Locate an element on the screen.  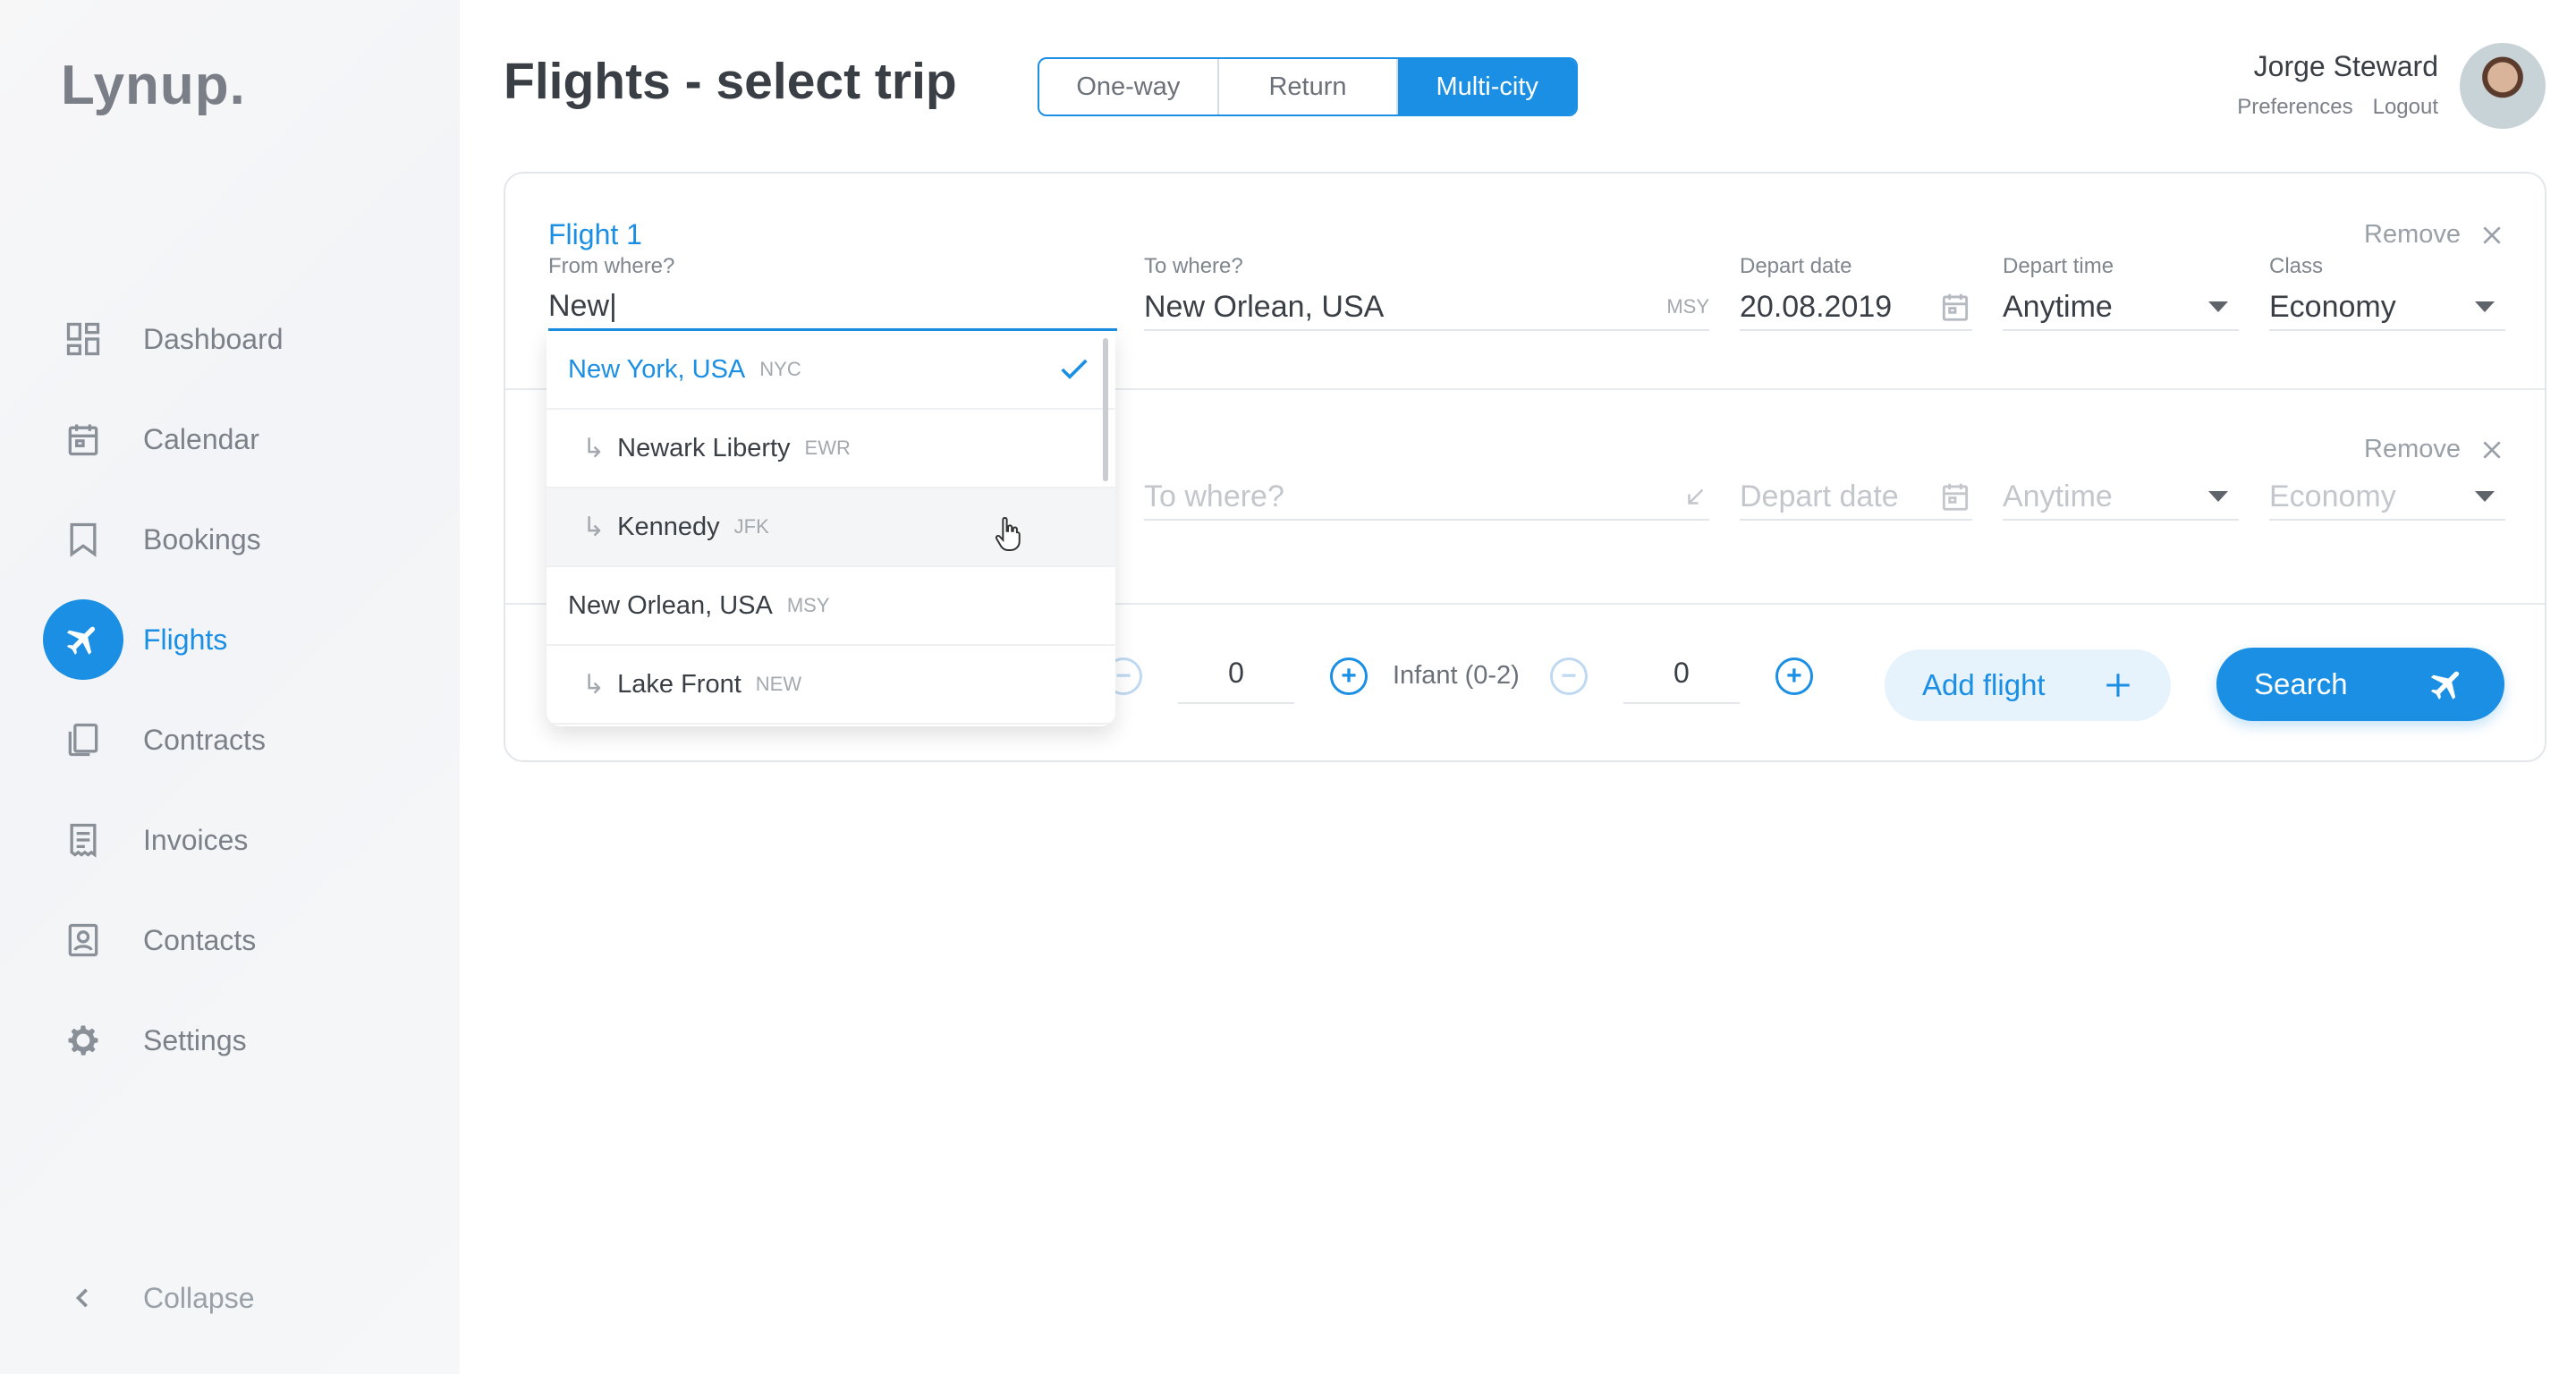
suggestion-newark-liberty: ↳ Newark Liberty EWR is located at coordinates (831, 449).